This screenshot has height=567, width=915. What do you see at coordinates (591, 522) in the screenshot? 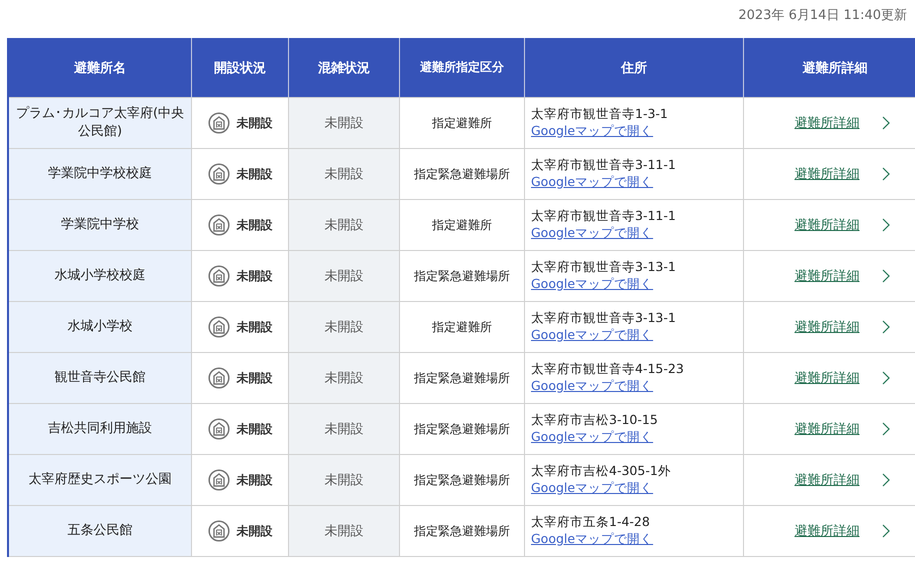
I see `address-text: 太宰府市五条1-4-28` at bounding box center [591, 522].